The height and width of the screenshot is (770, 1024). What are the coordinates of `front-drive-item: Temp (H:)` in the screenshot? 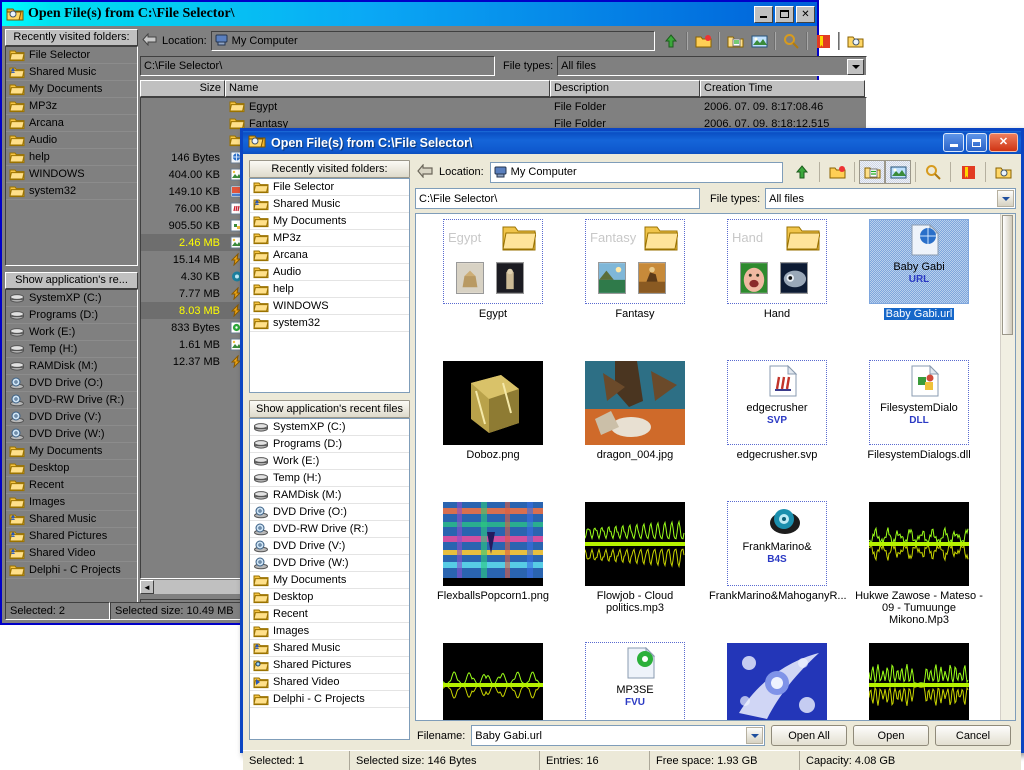 It's located at (329, 478).